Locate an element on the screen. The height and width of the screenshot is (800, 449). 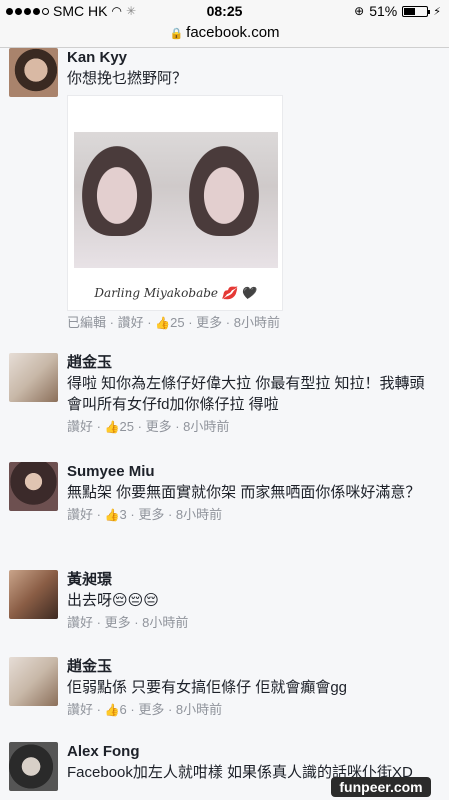
comment-actions: 讚好 · 更多 · 8小時前 is located at coordinates (128, 622).